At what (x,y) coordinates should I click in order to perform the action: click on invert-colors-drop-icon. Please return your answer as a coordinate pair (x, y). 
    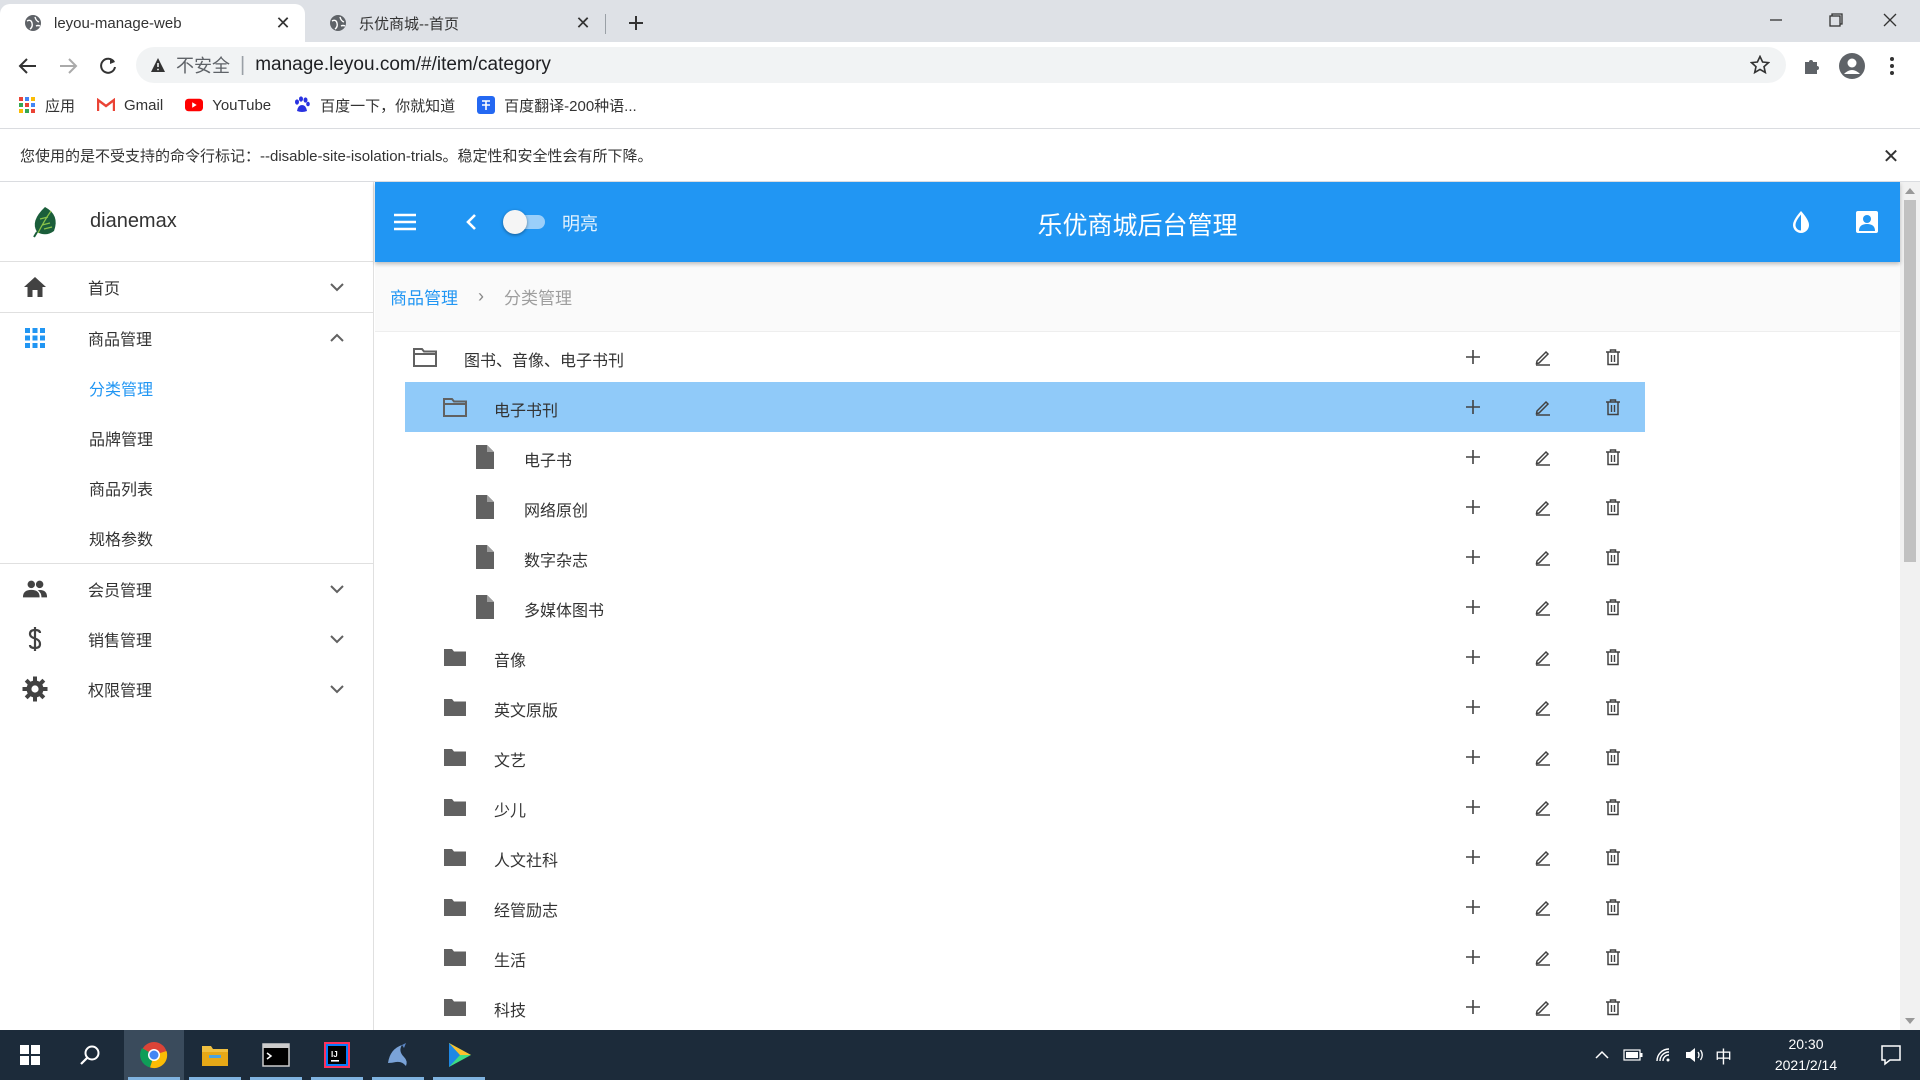
    Looking at the image, I should click on (1801, 222).